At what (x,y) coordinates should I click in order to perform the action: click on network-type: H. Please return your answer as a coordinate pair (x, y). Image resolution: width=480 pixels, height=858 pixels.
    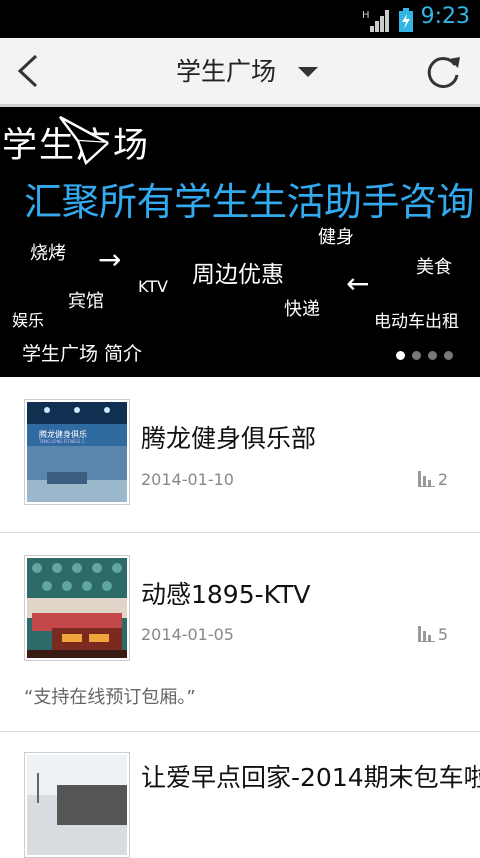
    Looking at the image, I should click on (366, 15).